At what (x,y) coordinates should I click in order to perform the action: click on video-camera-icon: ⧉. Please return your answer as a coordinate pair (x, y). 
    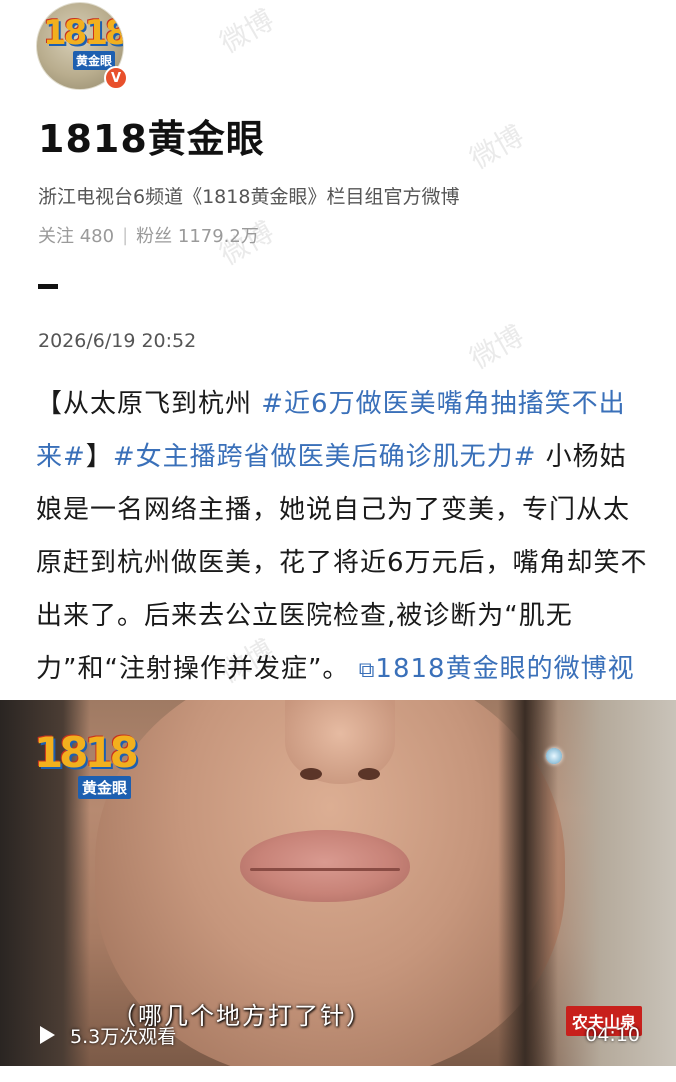
    Looking at the image, I should click on (367, 670).